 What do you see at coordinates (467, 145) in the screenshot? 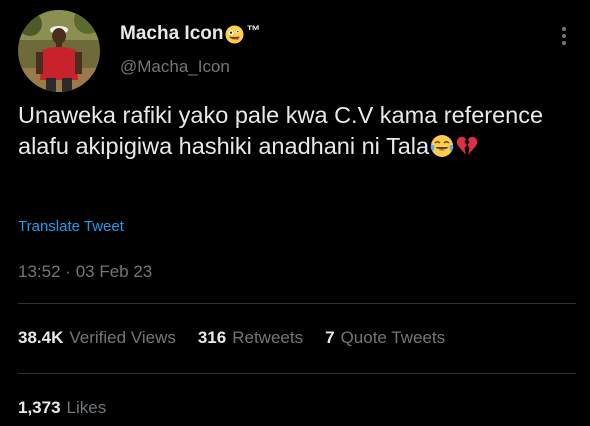
I see `broken-heart-emoji-icon` at bounding box center [467, 145].